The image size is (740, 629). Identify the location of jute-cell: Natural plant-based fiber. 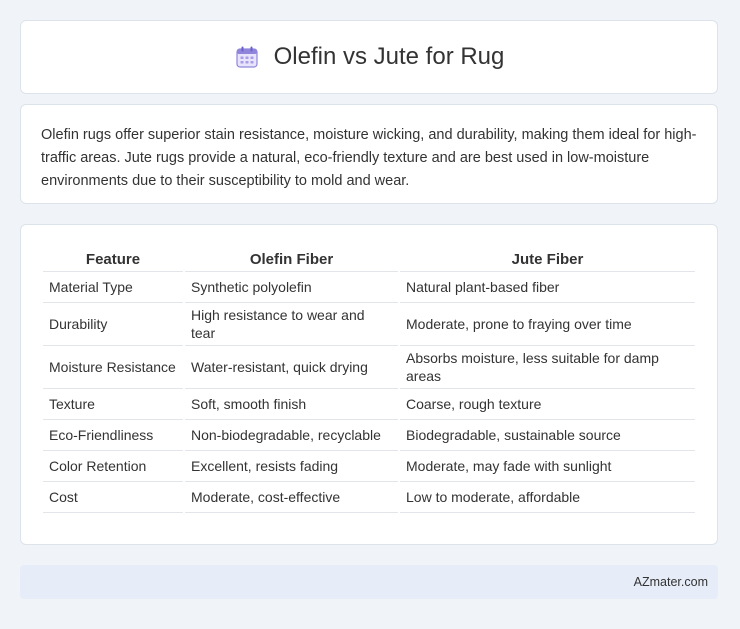
(547, 287).